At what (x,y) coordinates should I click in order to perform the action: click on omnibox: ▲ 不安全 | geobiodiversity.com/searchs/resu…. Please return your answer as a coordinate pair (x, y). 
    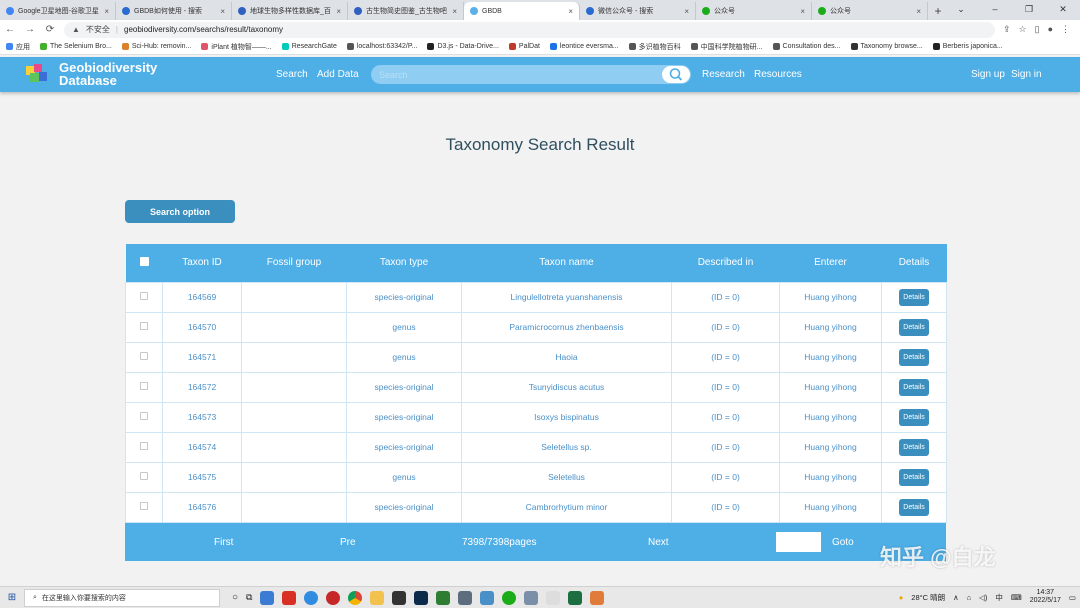
    Looking at the image, I should click on (529, 29).